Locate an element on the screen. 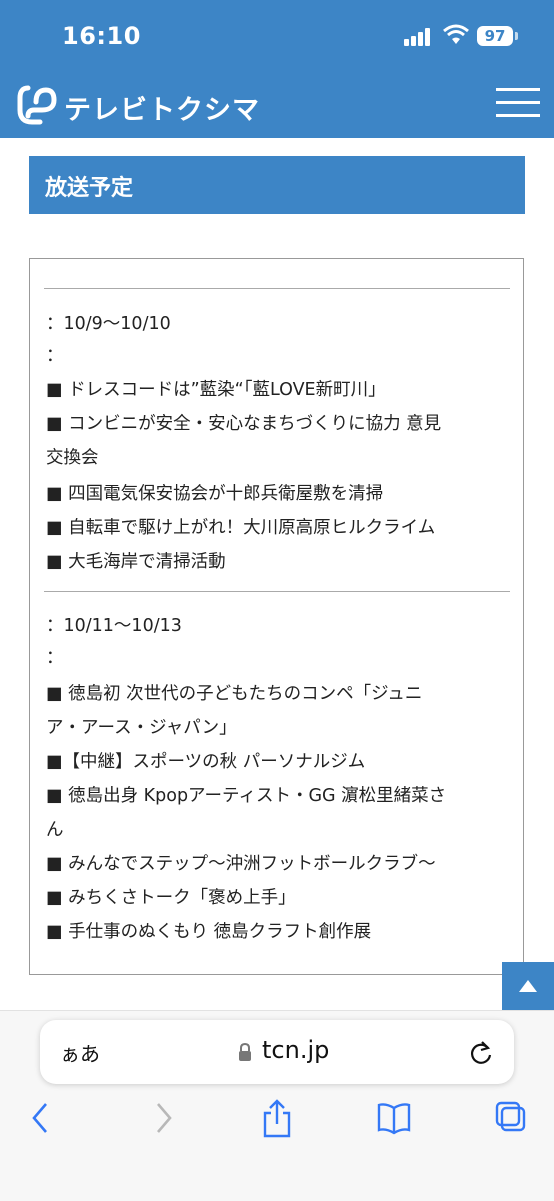  list-item: ■ みちくさトーク「褒め上手」 is located at coordinates (171, 898).